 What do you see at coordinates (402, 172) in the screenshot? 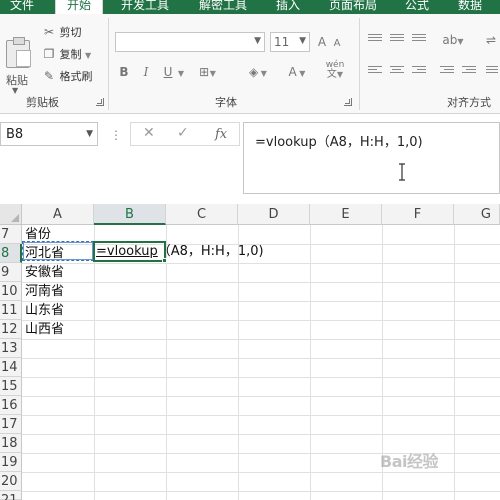
I see `text-cursor-icon` at bounding box center [402, 172].